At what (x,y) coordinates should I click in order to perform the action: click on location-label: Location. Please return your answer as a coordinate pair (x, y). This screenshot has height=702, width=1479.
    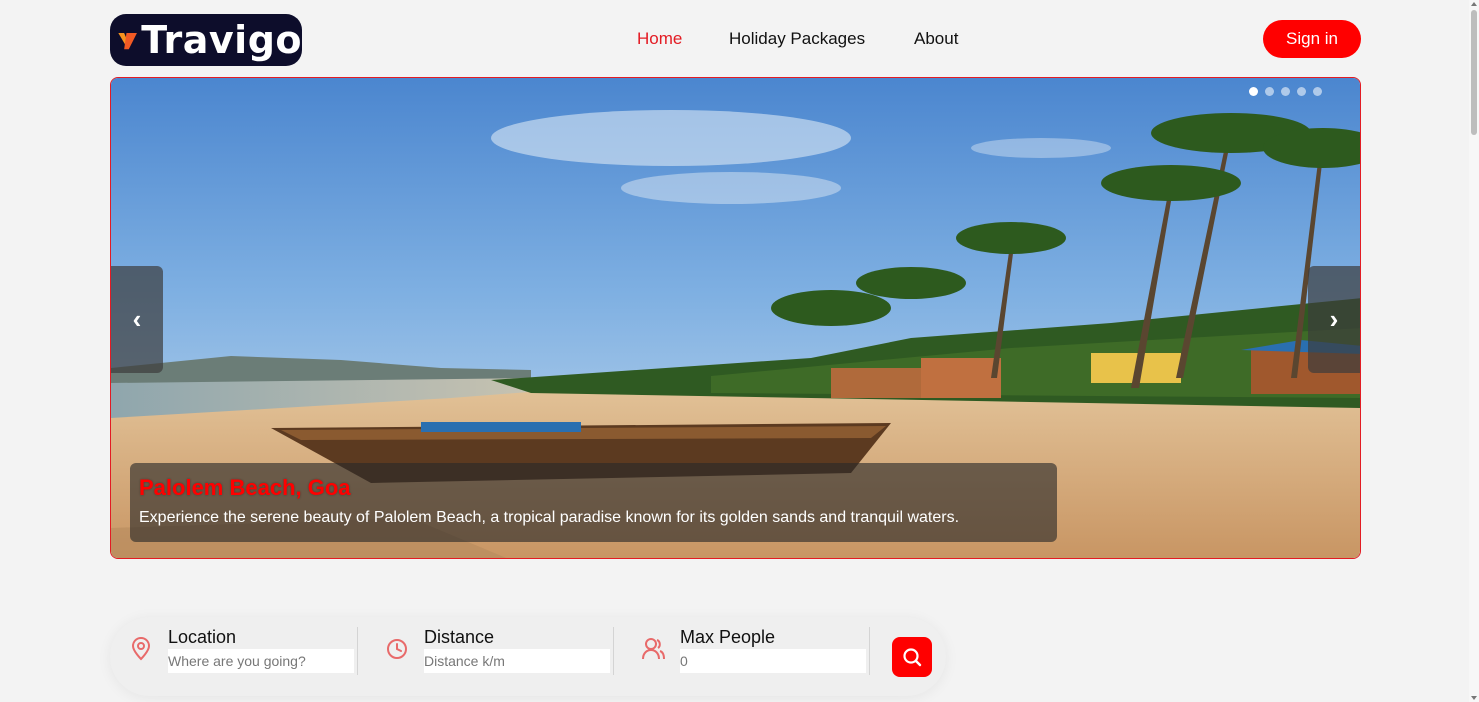
    Looking at the image, I should click on (202, 637).